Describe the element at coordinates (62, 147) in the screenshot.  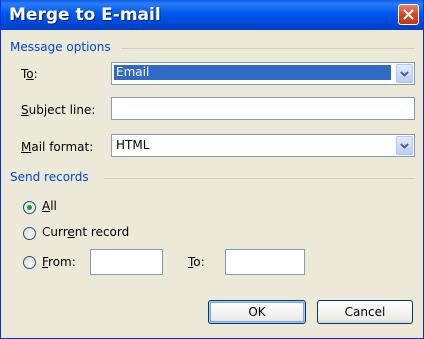
I see `format-label-text-2: ail format:` at that location.